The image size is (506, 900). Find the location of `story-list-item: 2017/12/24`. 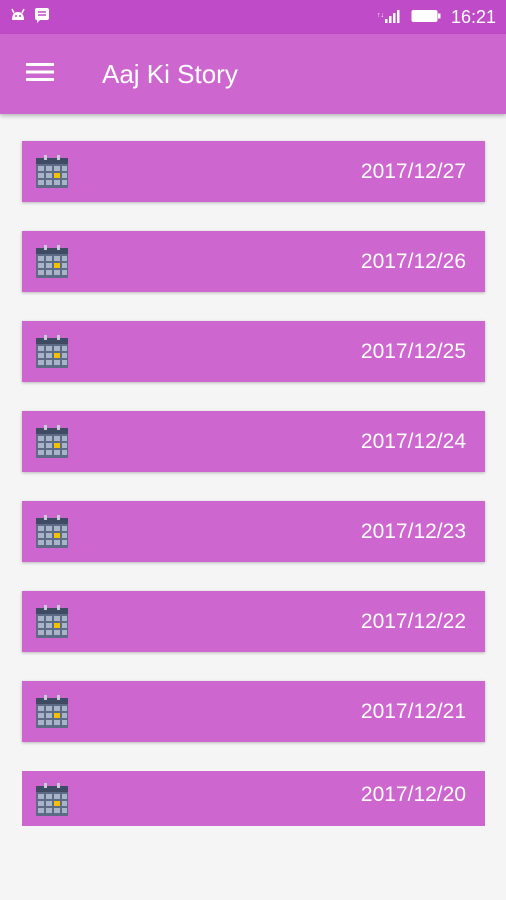

story-list-item: 2017/12/24 is located at coordinates (253, 441).